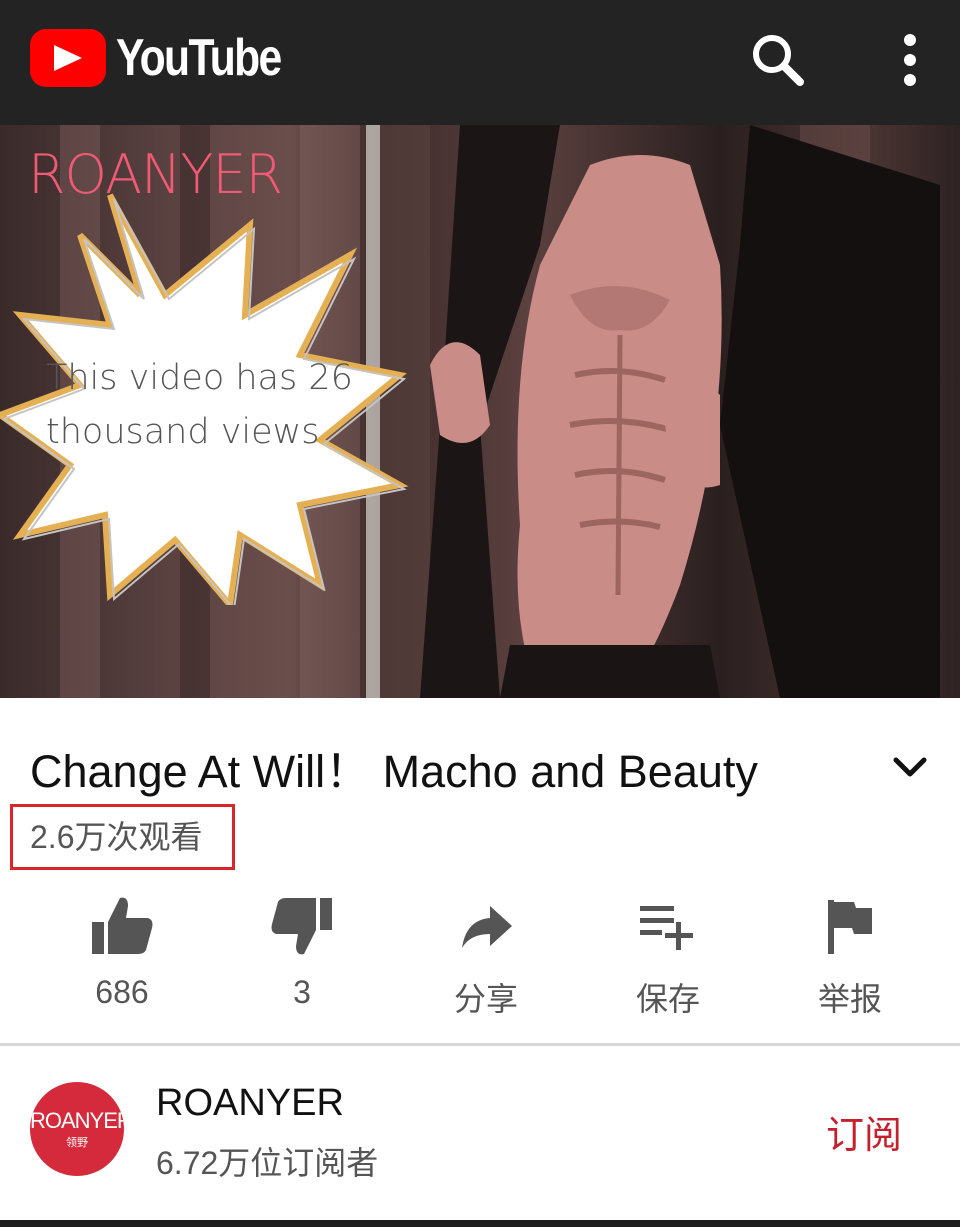 This screenshot has width=960, height=1227. What do you see at coordinates (77, 1143) in the screenshot?
I see `avatar-logo-subtext: 领野` at bounding box center [77, 1143].